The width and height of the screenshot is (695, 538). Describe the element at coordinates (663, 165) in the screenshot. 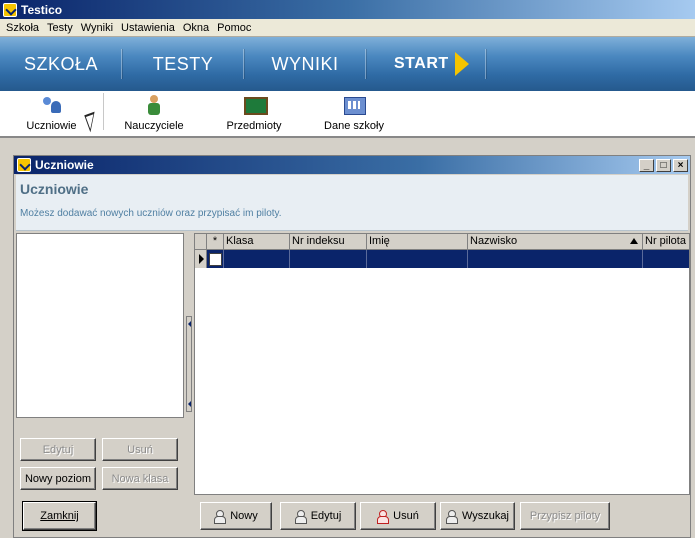

I see `maximize-button: □` at that location.